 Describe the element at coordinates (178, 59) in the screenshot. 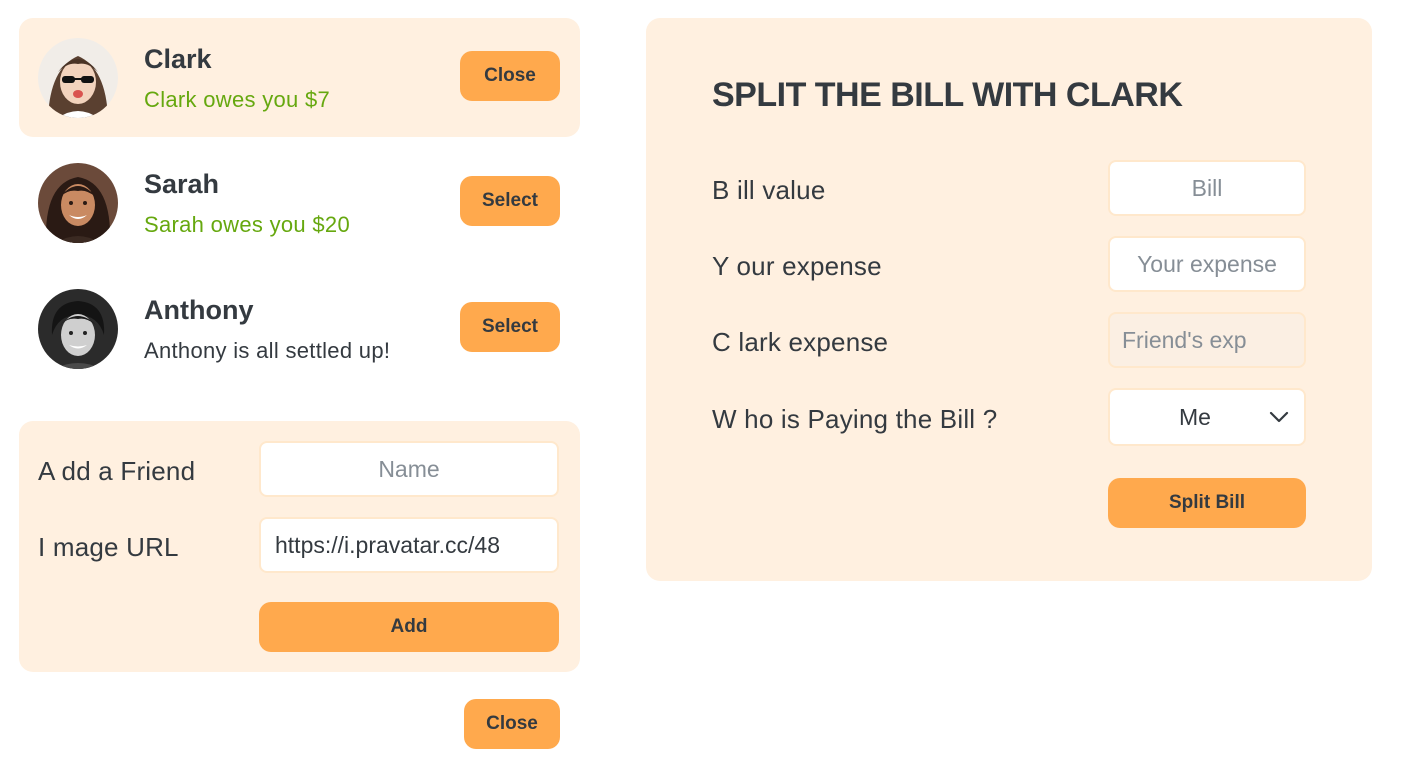

I see `friend-name: Clark` at that location.